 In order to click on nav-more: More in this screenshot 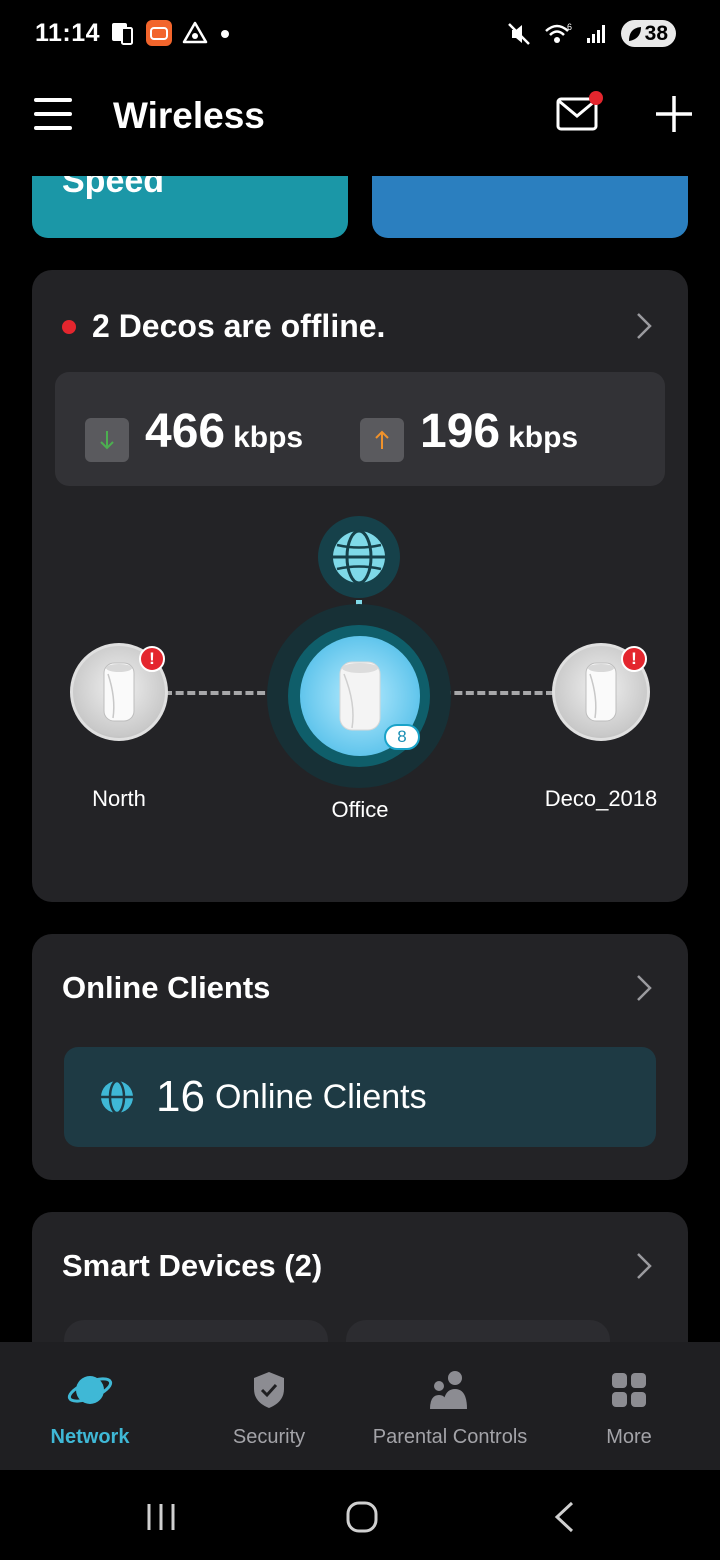, I will do `click(629, 1406)`.